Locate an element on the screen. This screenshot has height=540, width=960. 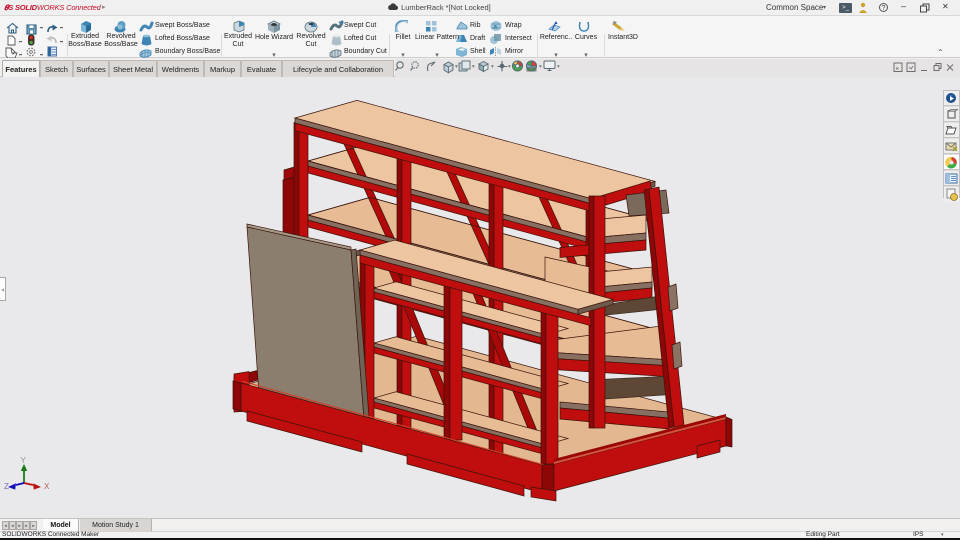
svg-text: Y is located at coordinates (24, 460).